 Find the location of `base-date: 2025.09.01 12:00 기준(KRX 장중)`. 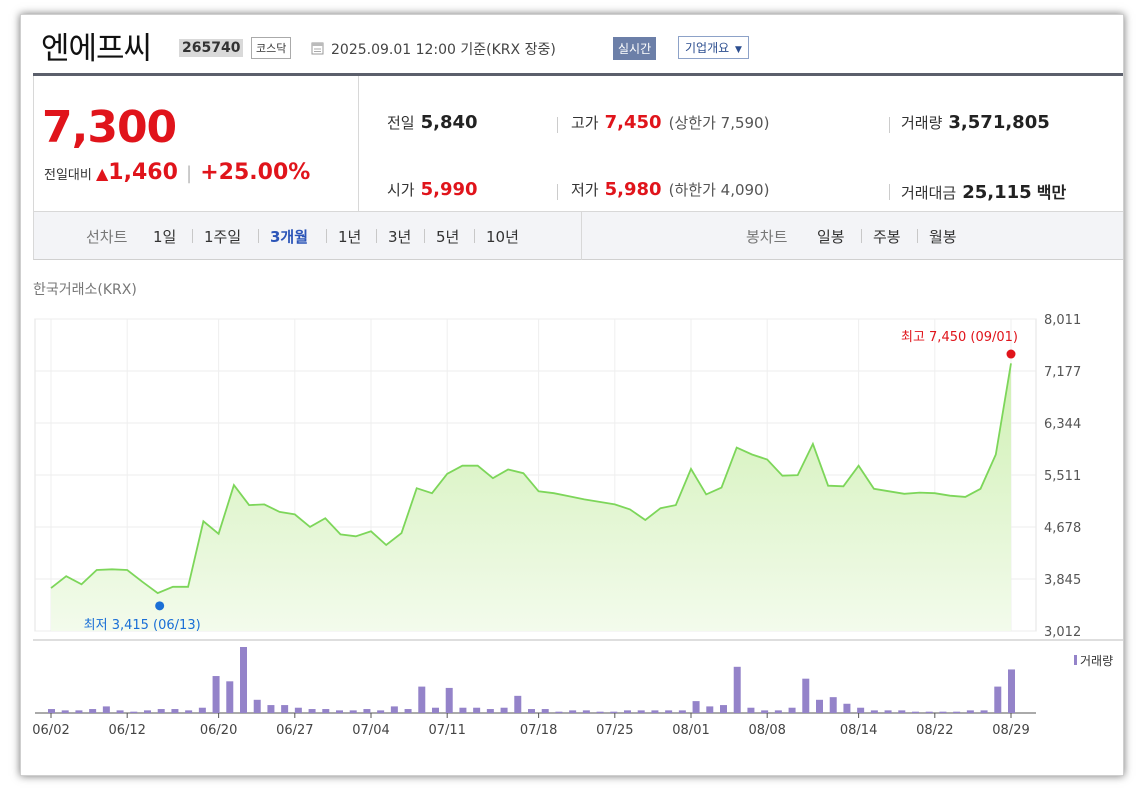

base-date: 2025.09.01 12:00 기준(KRX 장중) is located at coordinates (443, 50).